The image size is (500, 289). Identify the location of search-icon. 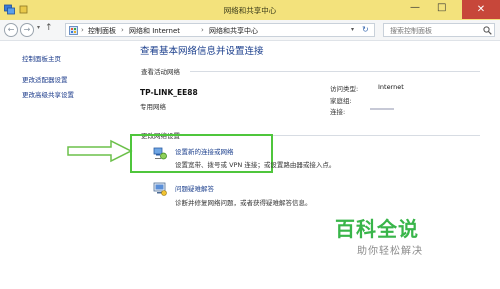
(487, 30).